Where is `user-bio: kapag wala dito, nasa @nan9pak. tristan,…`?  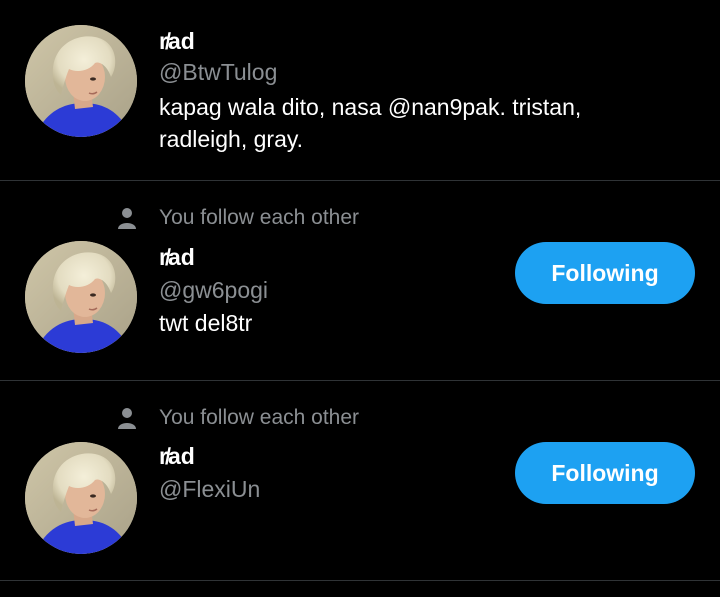
user-bio: kapag wala dito, nasa @nan9pak. tristan,… is located at coordinates (370, 123).